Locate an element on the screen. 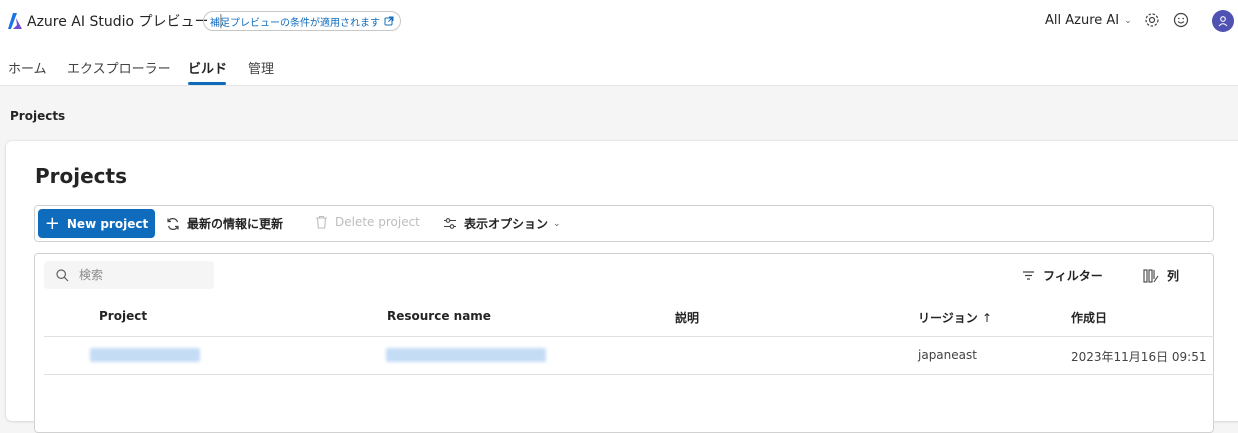 Image resolution: width=1238 pixels, height=433 pixels. refresh-button: 最新の情報に更新 is located at coordinates (224, 223).